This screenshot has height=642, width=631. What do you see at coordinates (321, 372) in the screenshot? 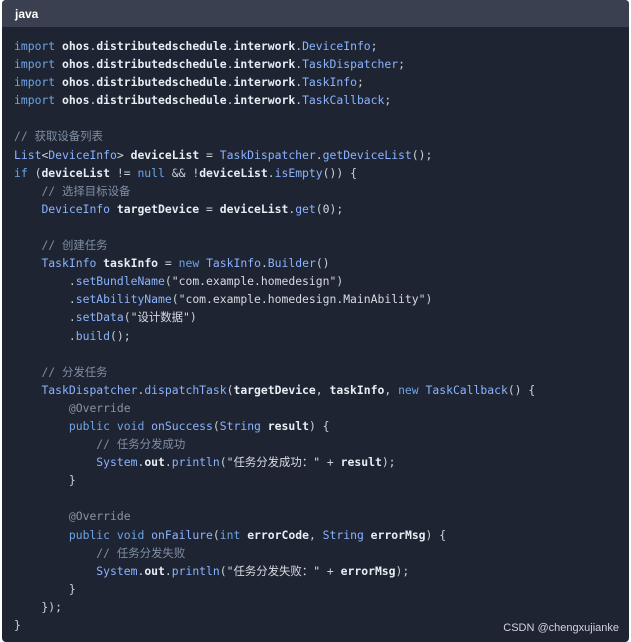
I see `code-line: // 分发任务` at bounding box center [321, 372].